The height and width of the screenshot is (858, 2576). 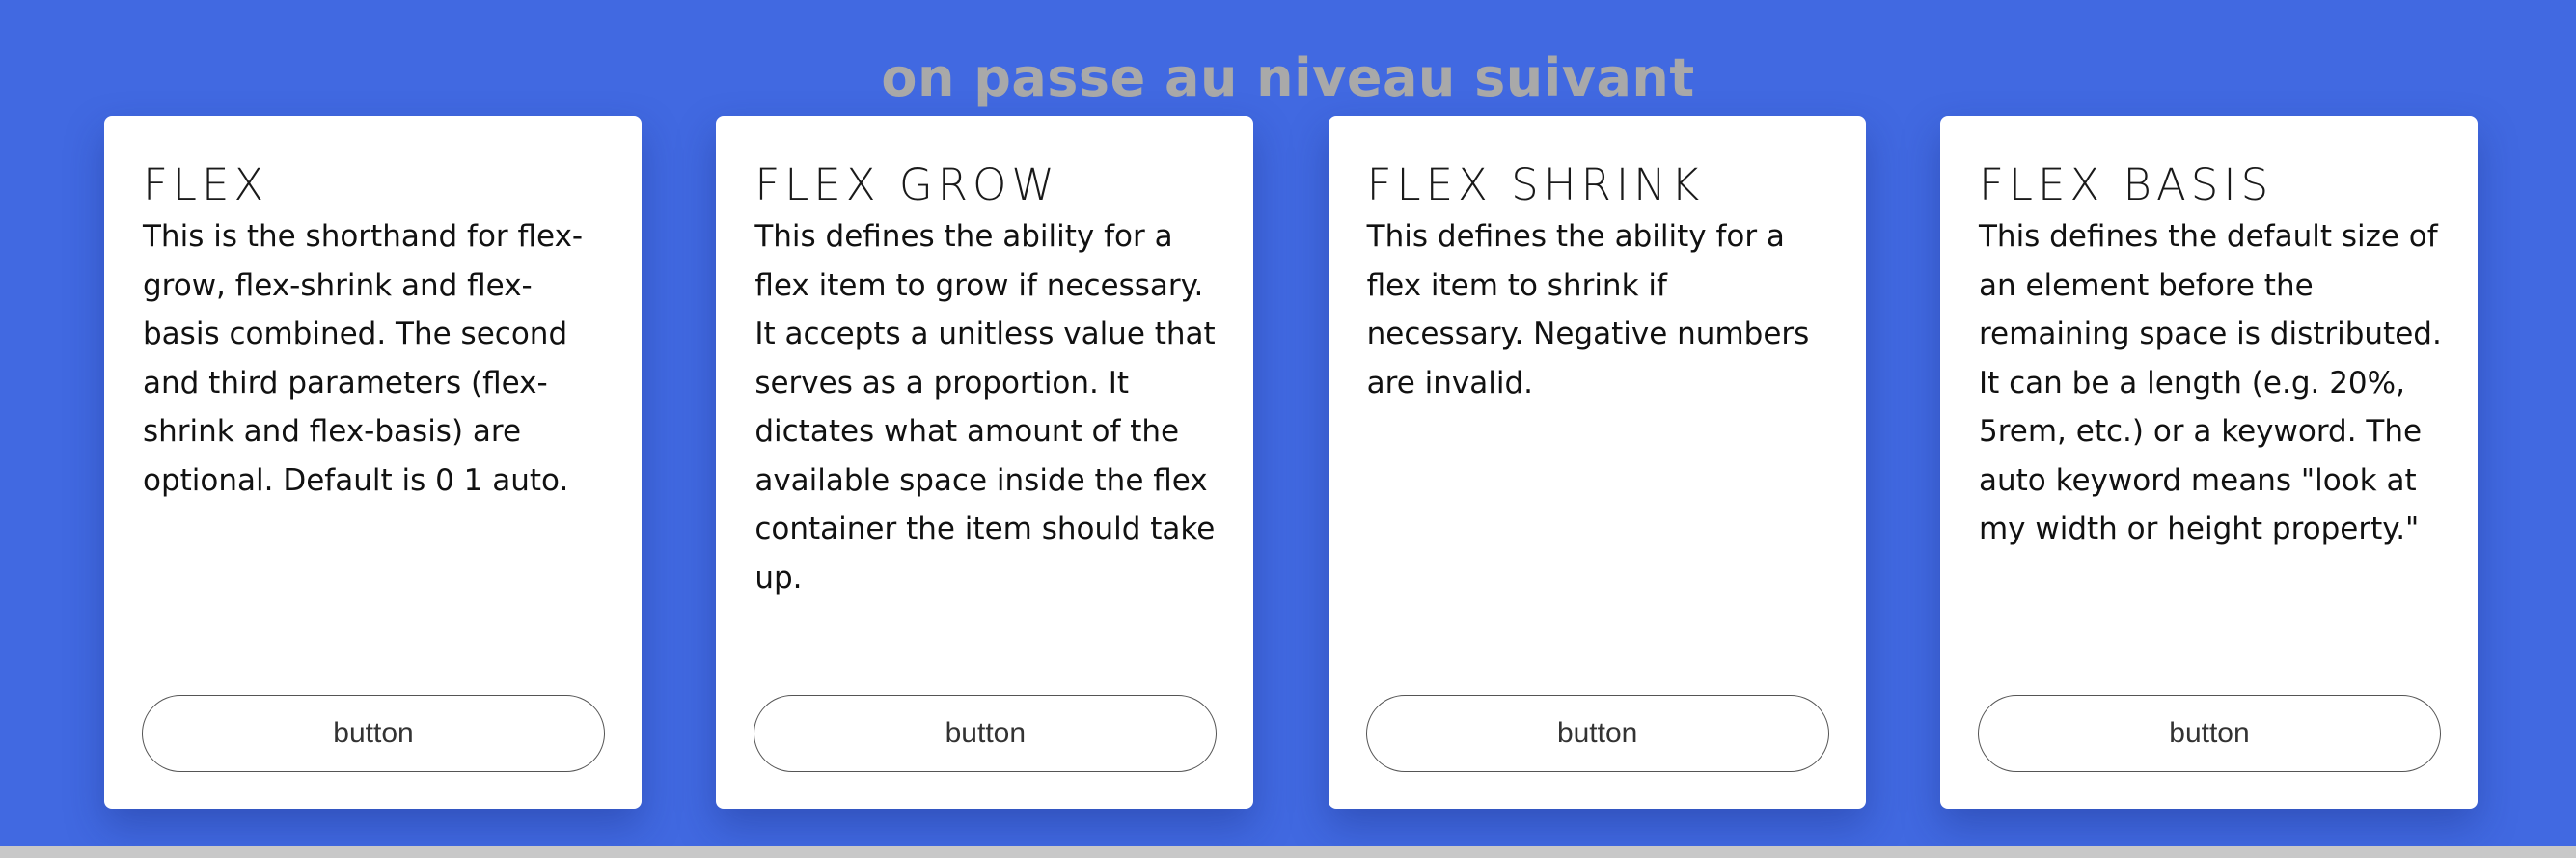 I want to click on card-title: FLEX SHRINK, so click(x=1536, y=184).